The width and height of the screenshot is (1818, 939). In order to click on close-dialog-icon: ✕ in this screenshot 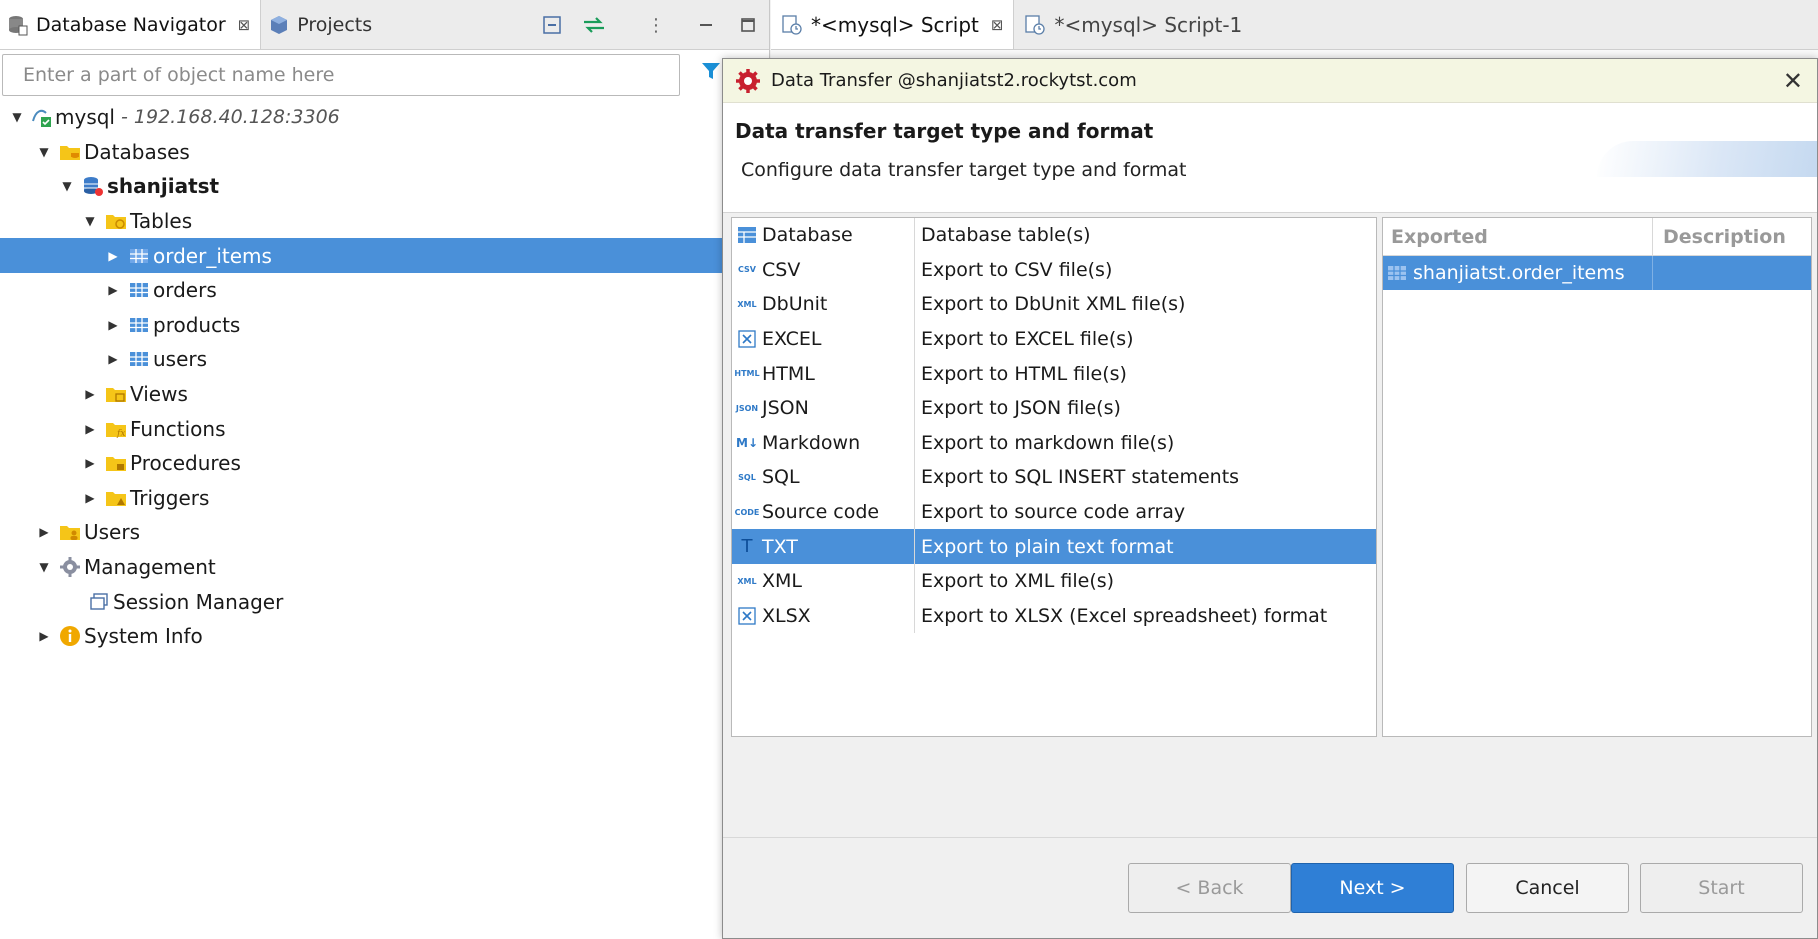, I will do `click(1793, 81)`.